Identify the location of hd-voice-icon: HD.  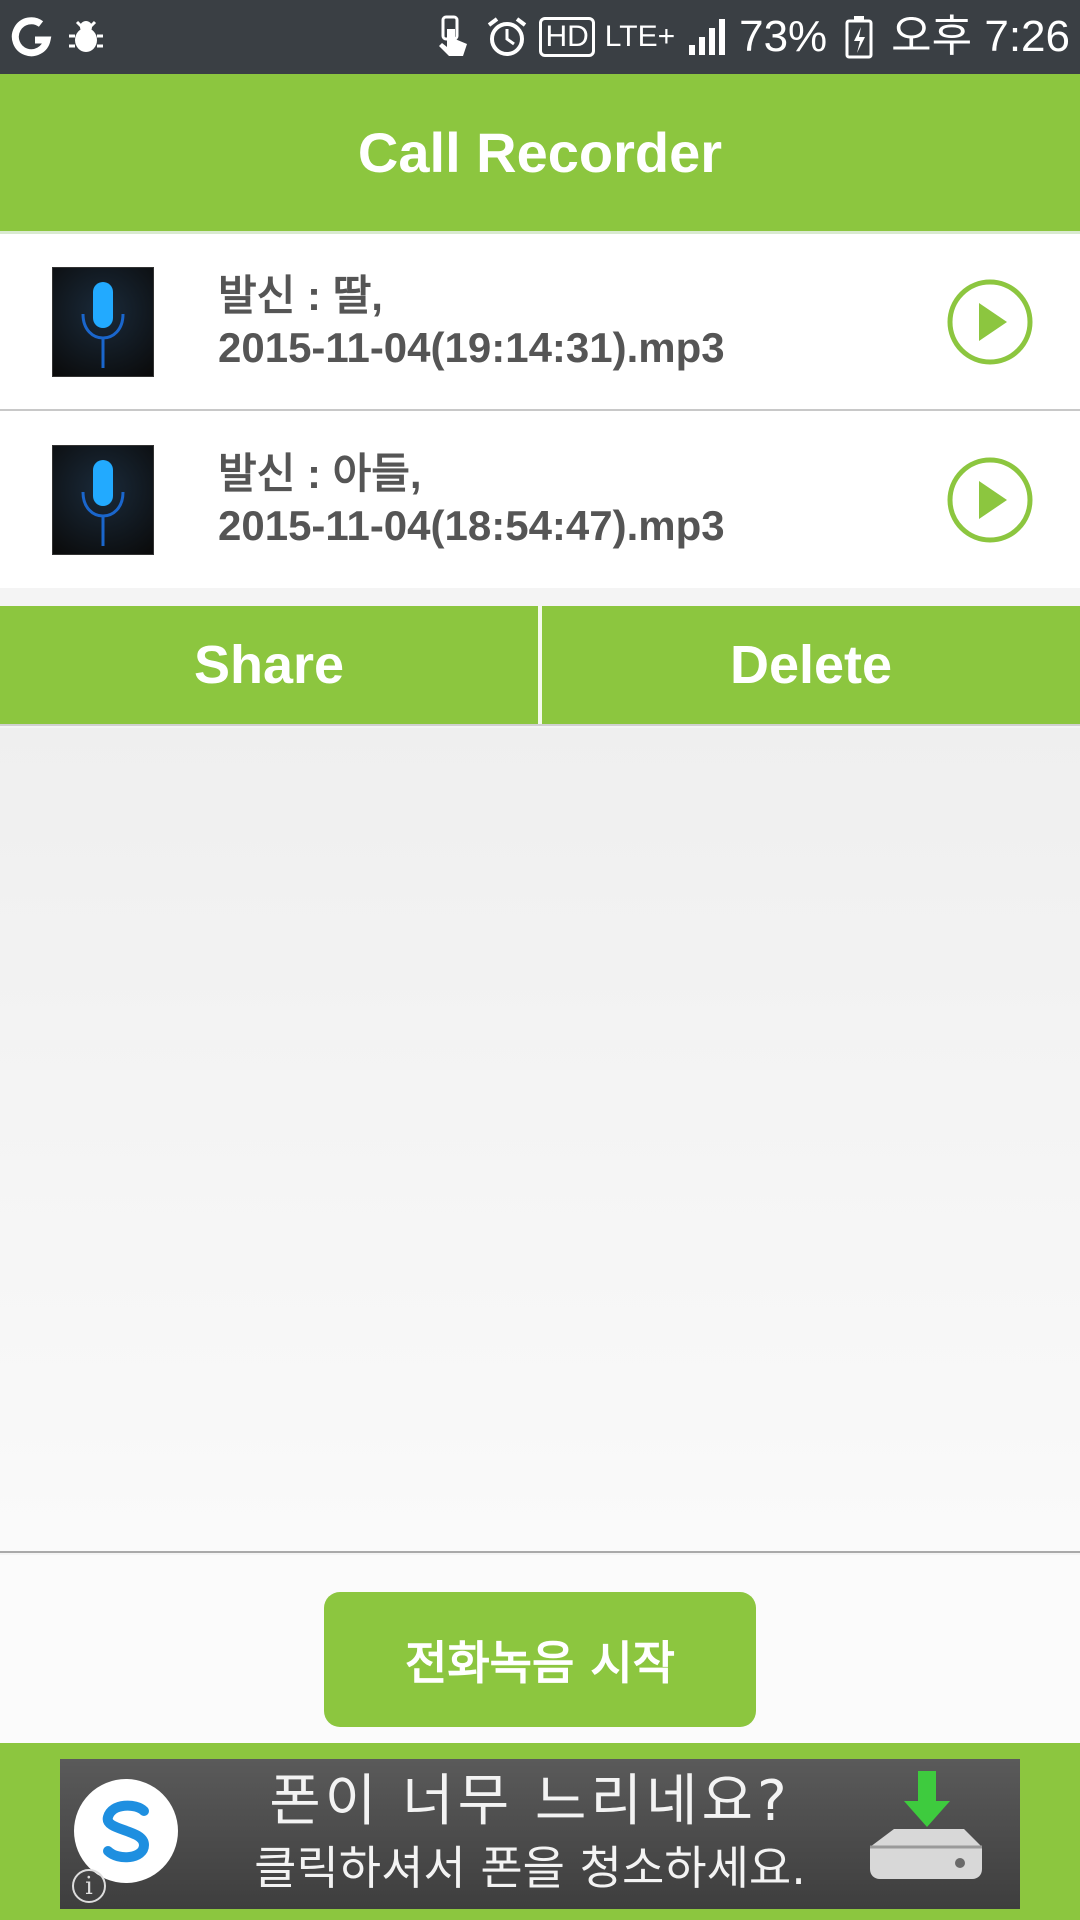
(567, 37).